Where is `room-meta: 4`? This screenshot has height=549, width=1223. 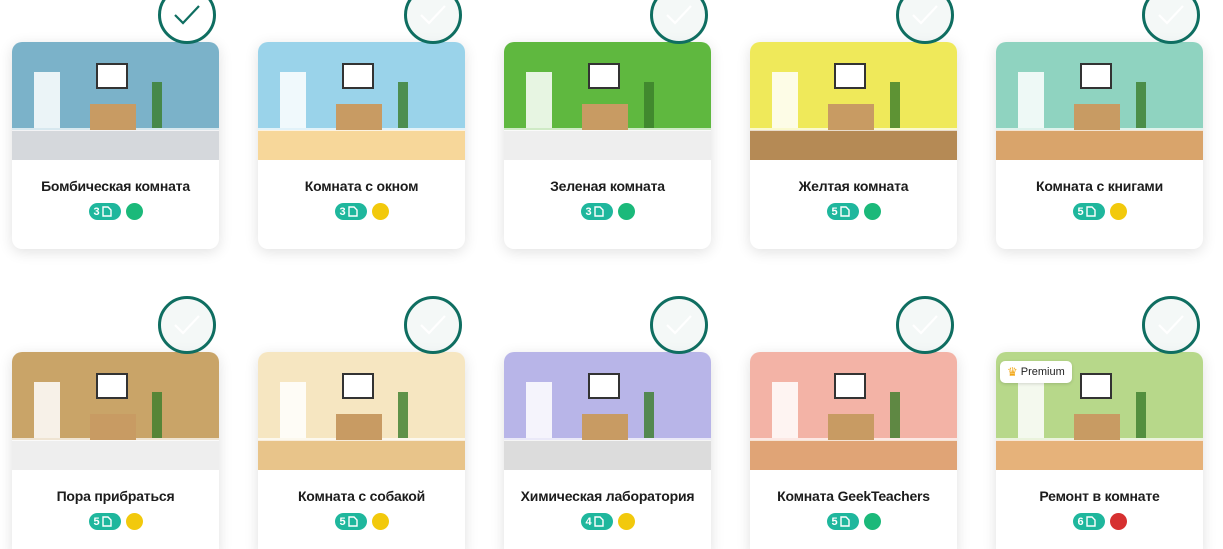
room-meta: 4 is located at coordinates (607, 521).